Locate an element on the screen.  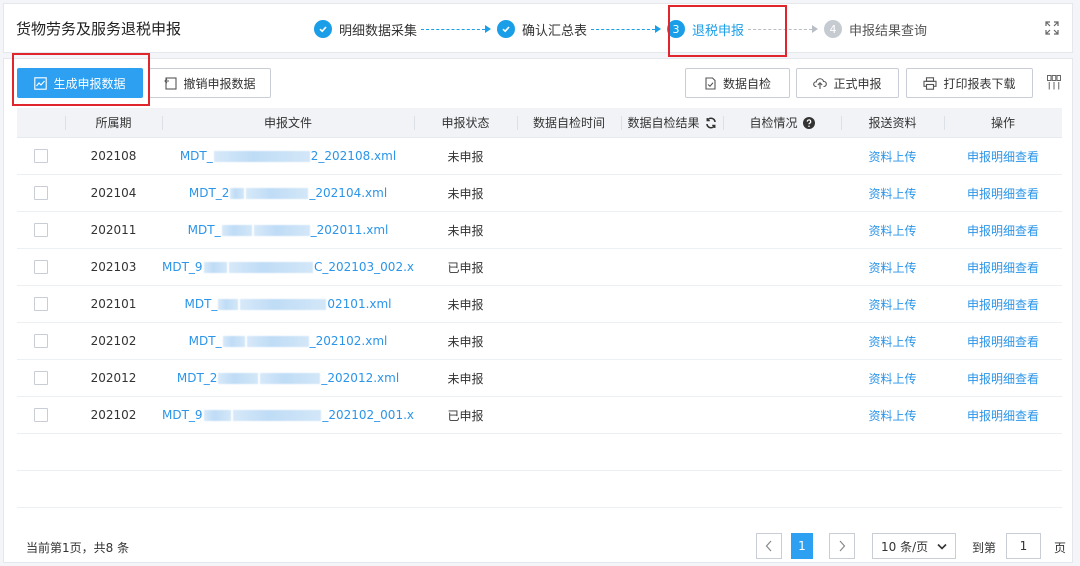
check-doc-icon is located at coordinates (710, 83).